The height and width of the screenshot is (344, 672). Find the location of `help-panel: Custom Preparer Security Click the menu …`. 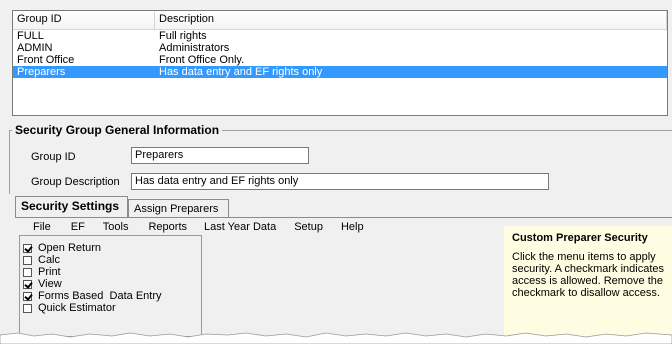

help-panel: Custom Preparer Security Click the menu … is located at coordinates (588, 281).